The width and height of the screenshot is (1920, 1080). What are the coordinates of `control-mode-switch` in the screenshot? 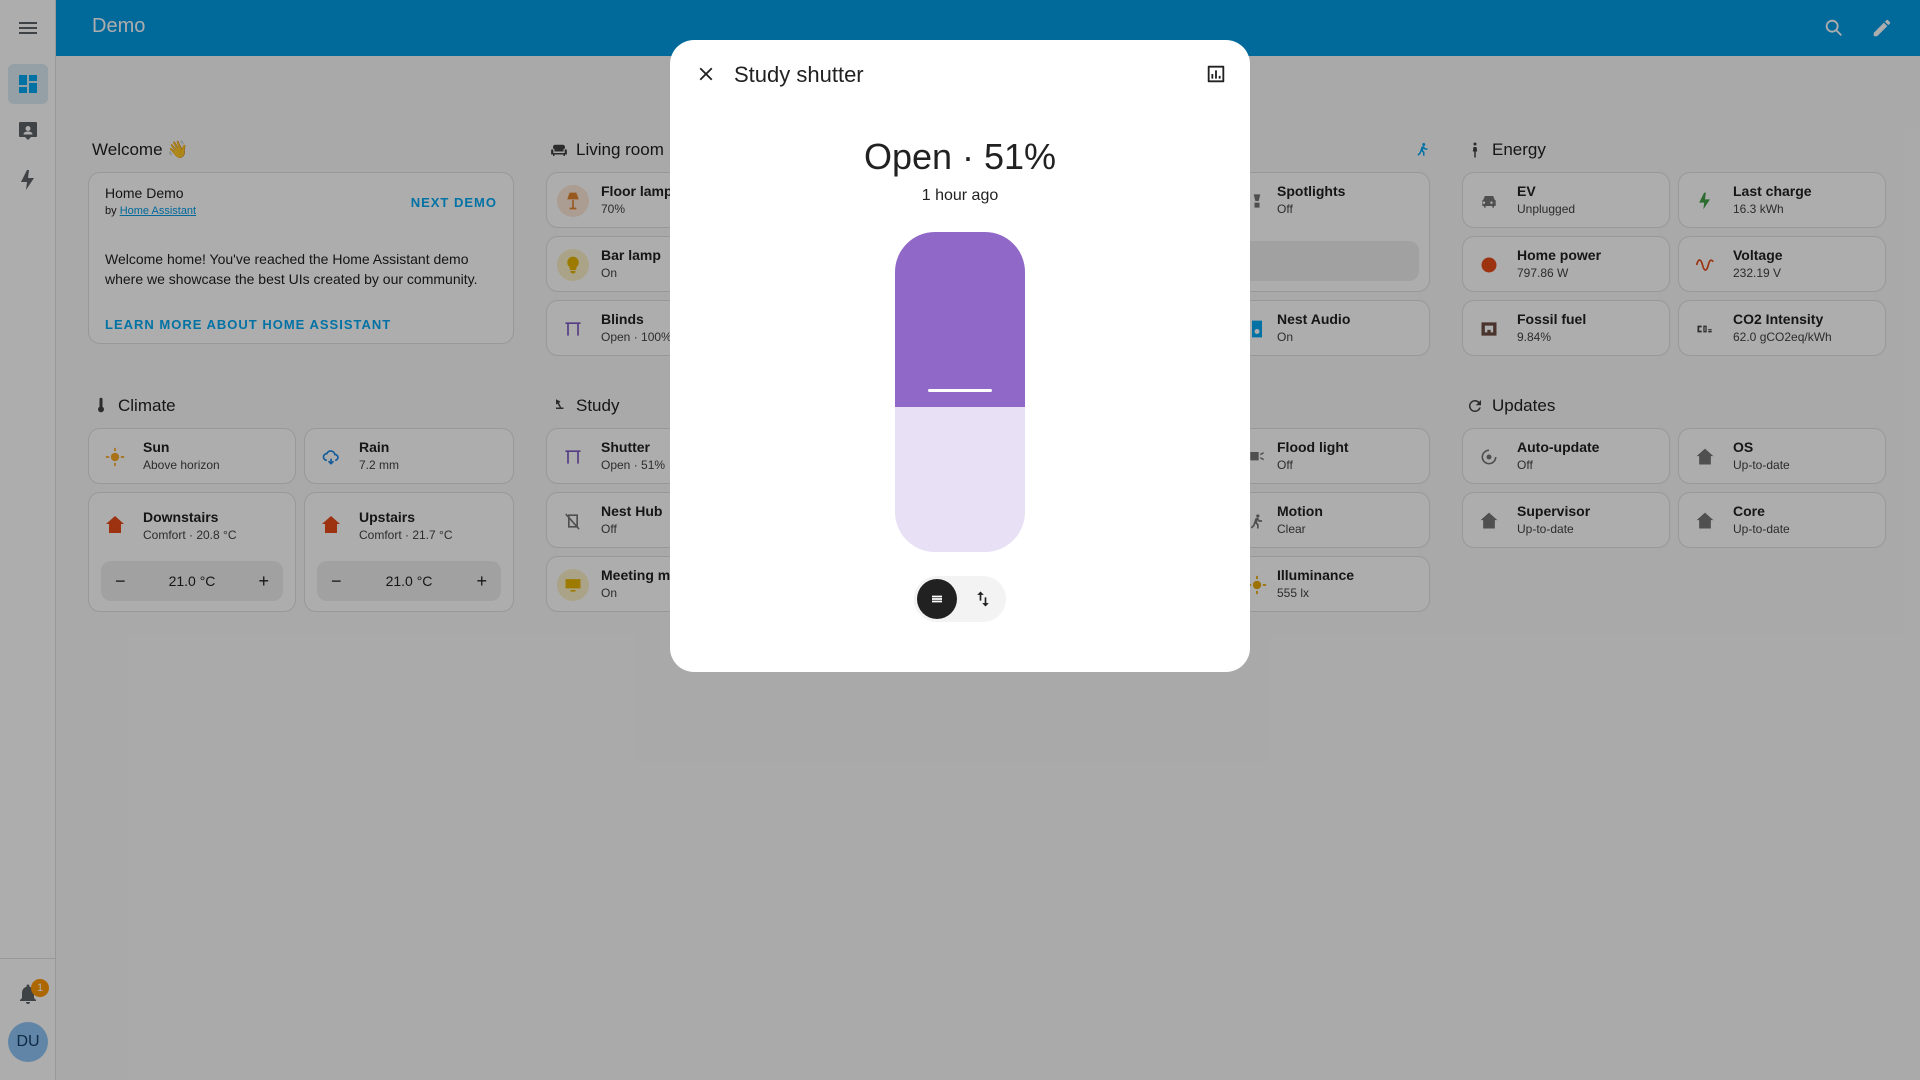 It's located at (960, 599).